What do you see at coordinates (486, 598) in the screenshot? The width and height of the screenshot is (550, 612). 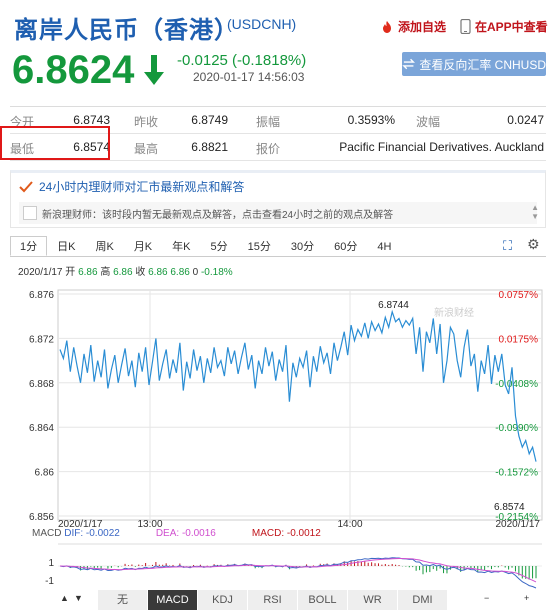 I see `zoom-out-icon: −` at bounding box center [486, 598].